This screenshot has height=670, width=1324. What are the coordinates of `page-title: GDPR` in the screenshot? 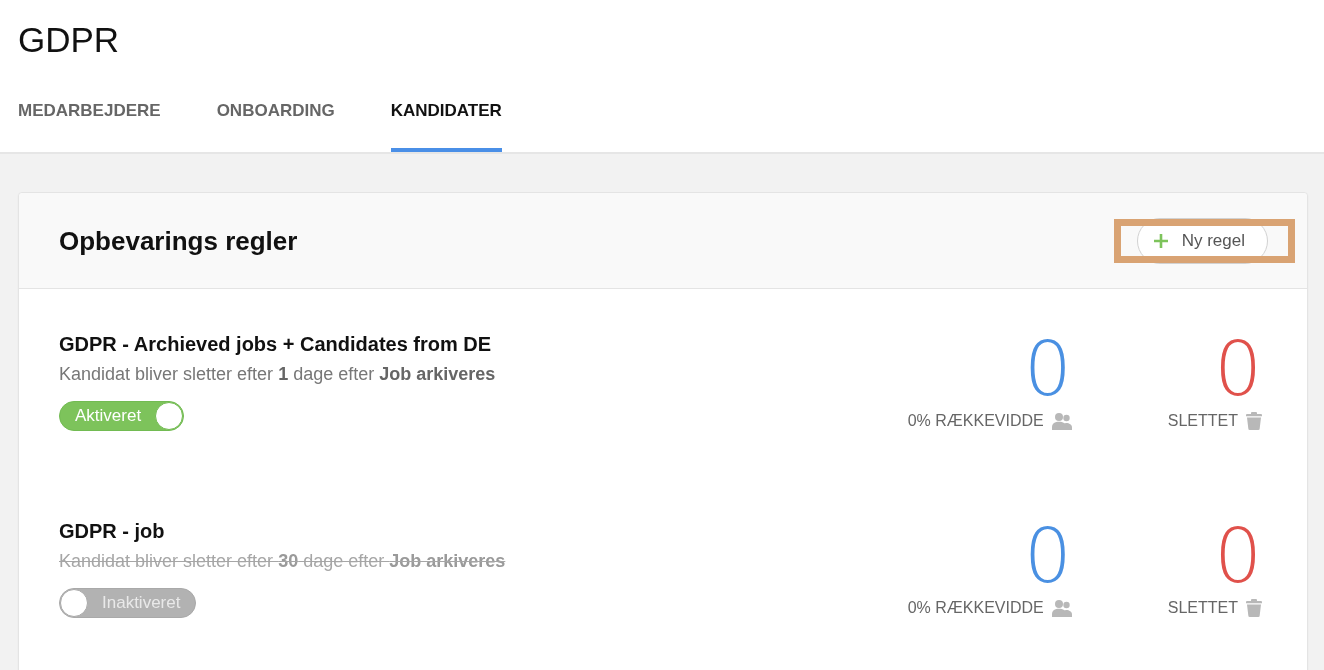 It's located at (69, 40).